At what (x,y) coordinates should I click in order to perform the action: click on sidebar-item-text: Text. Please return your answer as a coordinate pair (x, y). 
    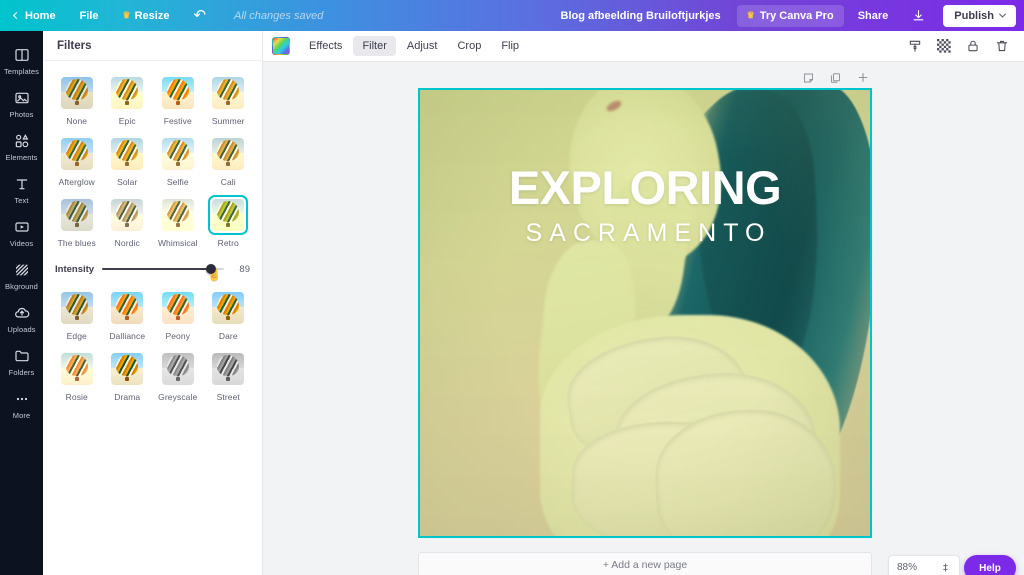
    Looking at the image, I should click on (21, 189).